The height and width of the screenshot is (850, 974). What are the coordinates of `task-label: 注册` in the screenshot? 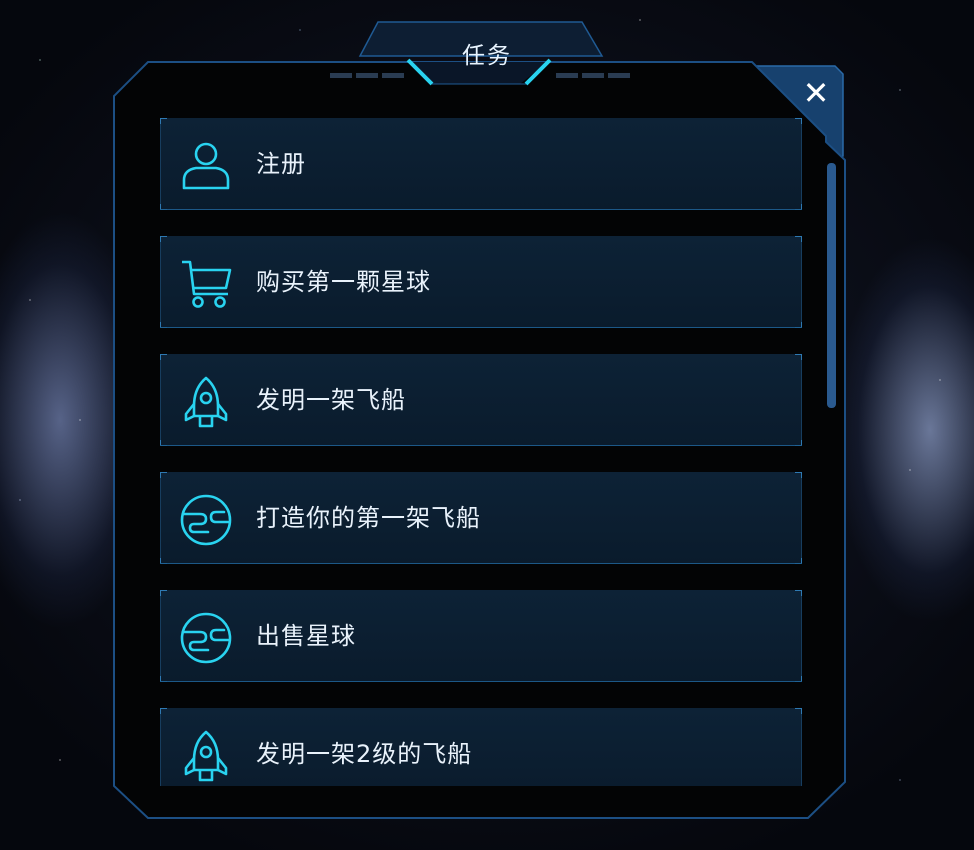 It's located at (281, 164).